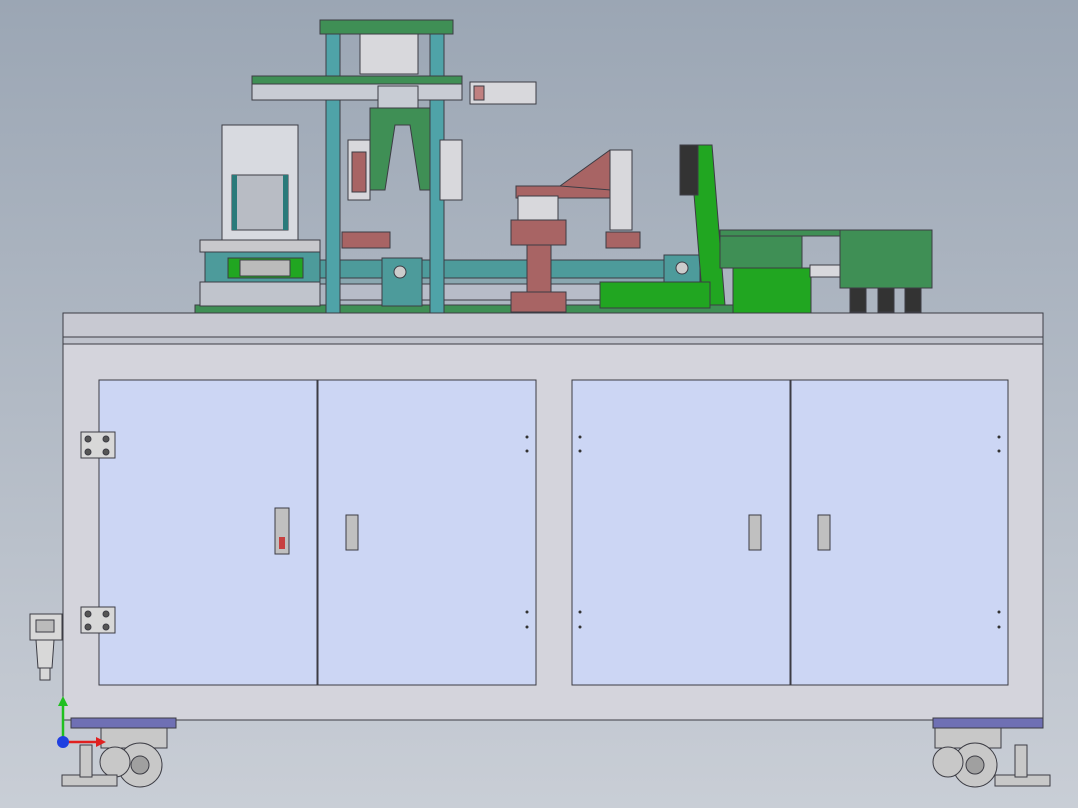  Describe the element at coordinates (479, 93) in the screenshot. I see `servo-coupling` at that location.